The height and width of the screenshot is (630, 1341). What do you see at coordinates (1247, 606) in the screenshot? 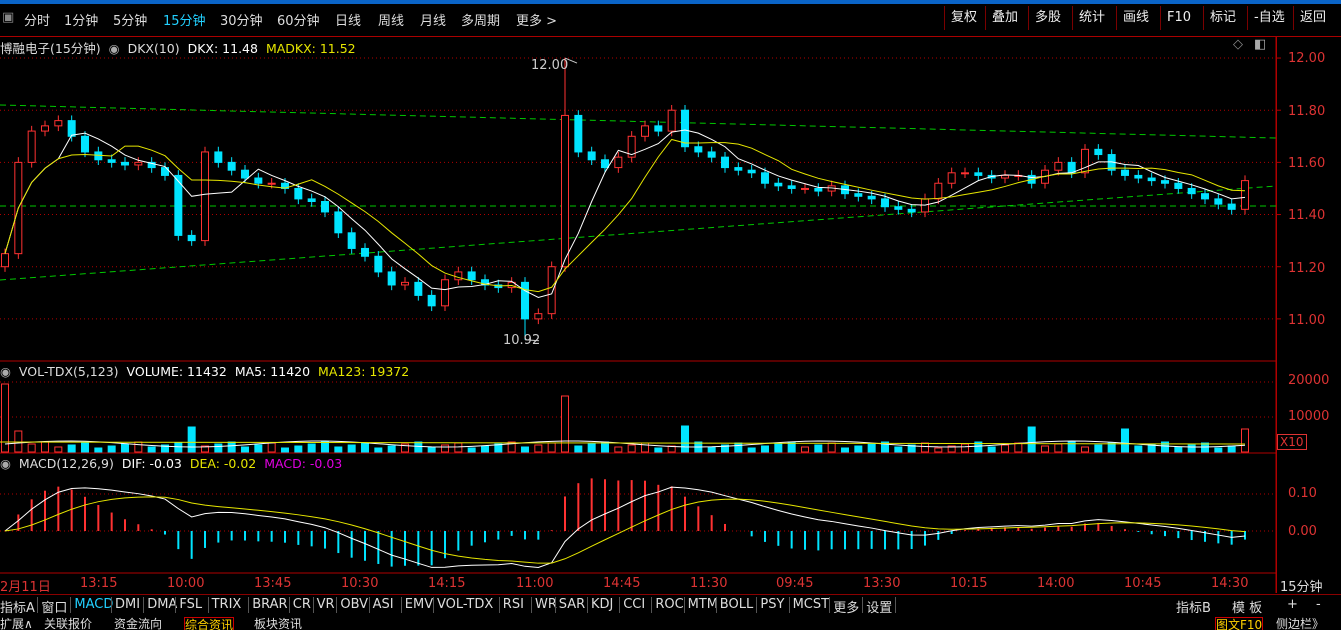
I see `right-tab-1: 模 板` at bounding box center [1247, 606].